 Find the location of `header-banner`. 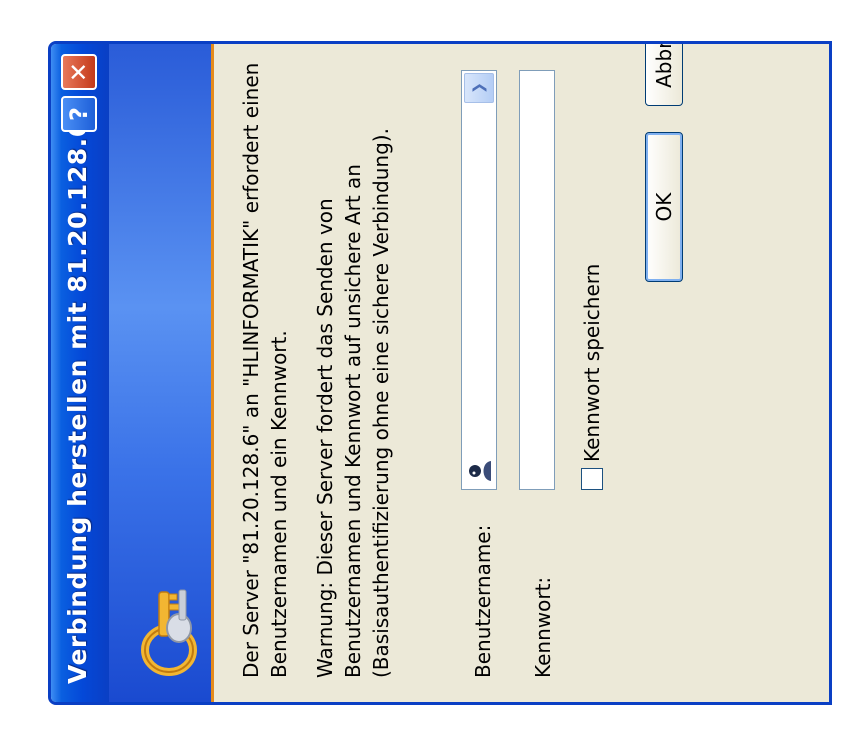

header-banner is located at coordinates (161, 373).